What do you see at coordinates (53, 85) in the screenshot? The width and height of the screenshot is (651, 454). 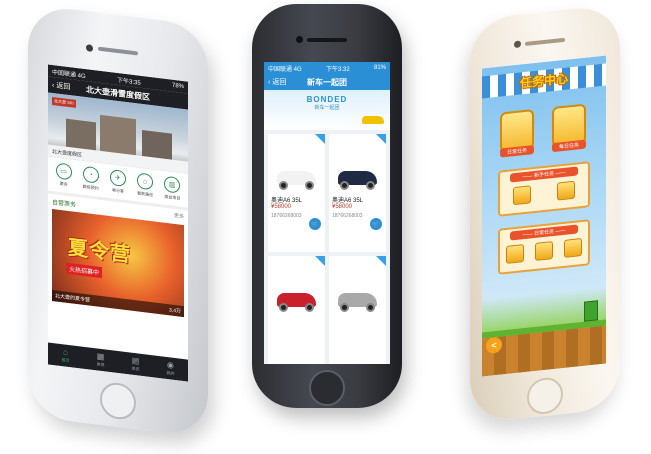 I see `chevron-left-icon: ‹` at bounding box center [53, 85].